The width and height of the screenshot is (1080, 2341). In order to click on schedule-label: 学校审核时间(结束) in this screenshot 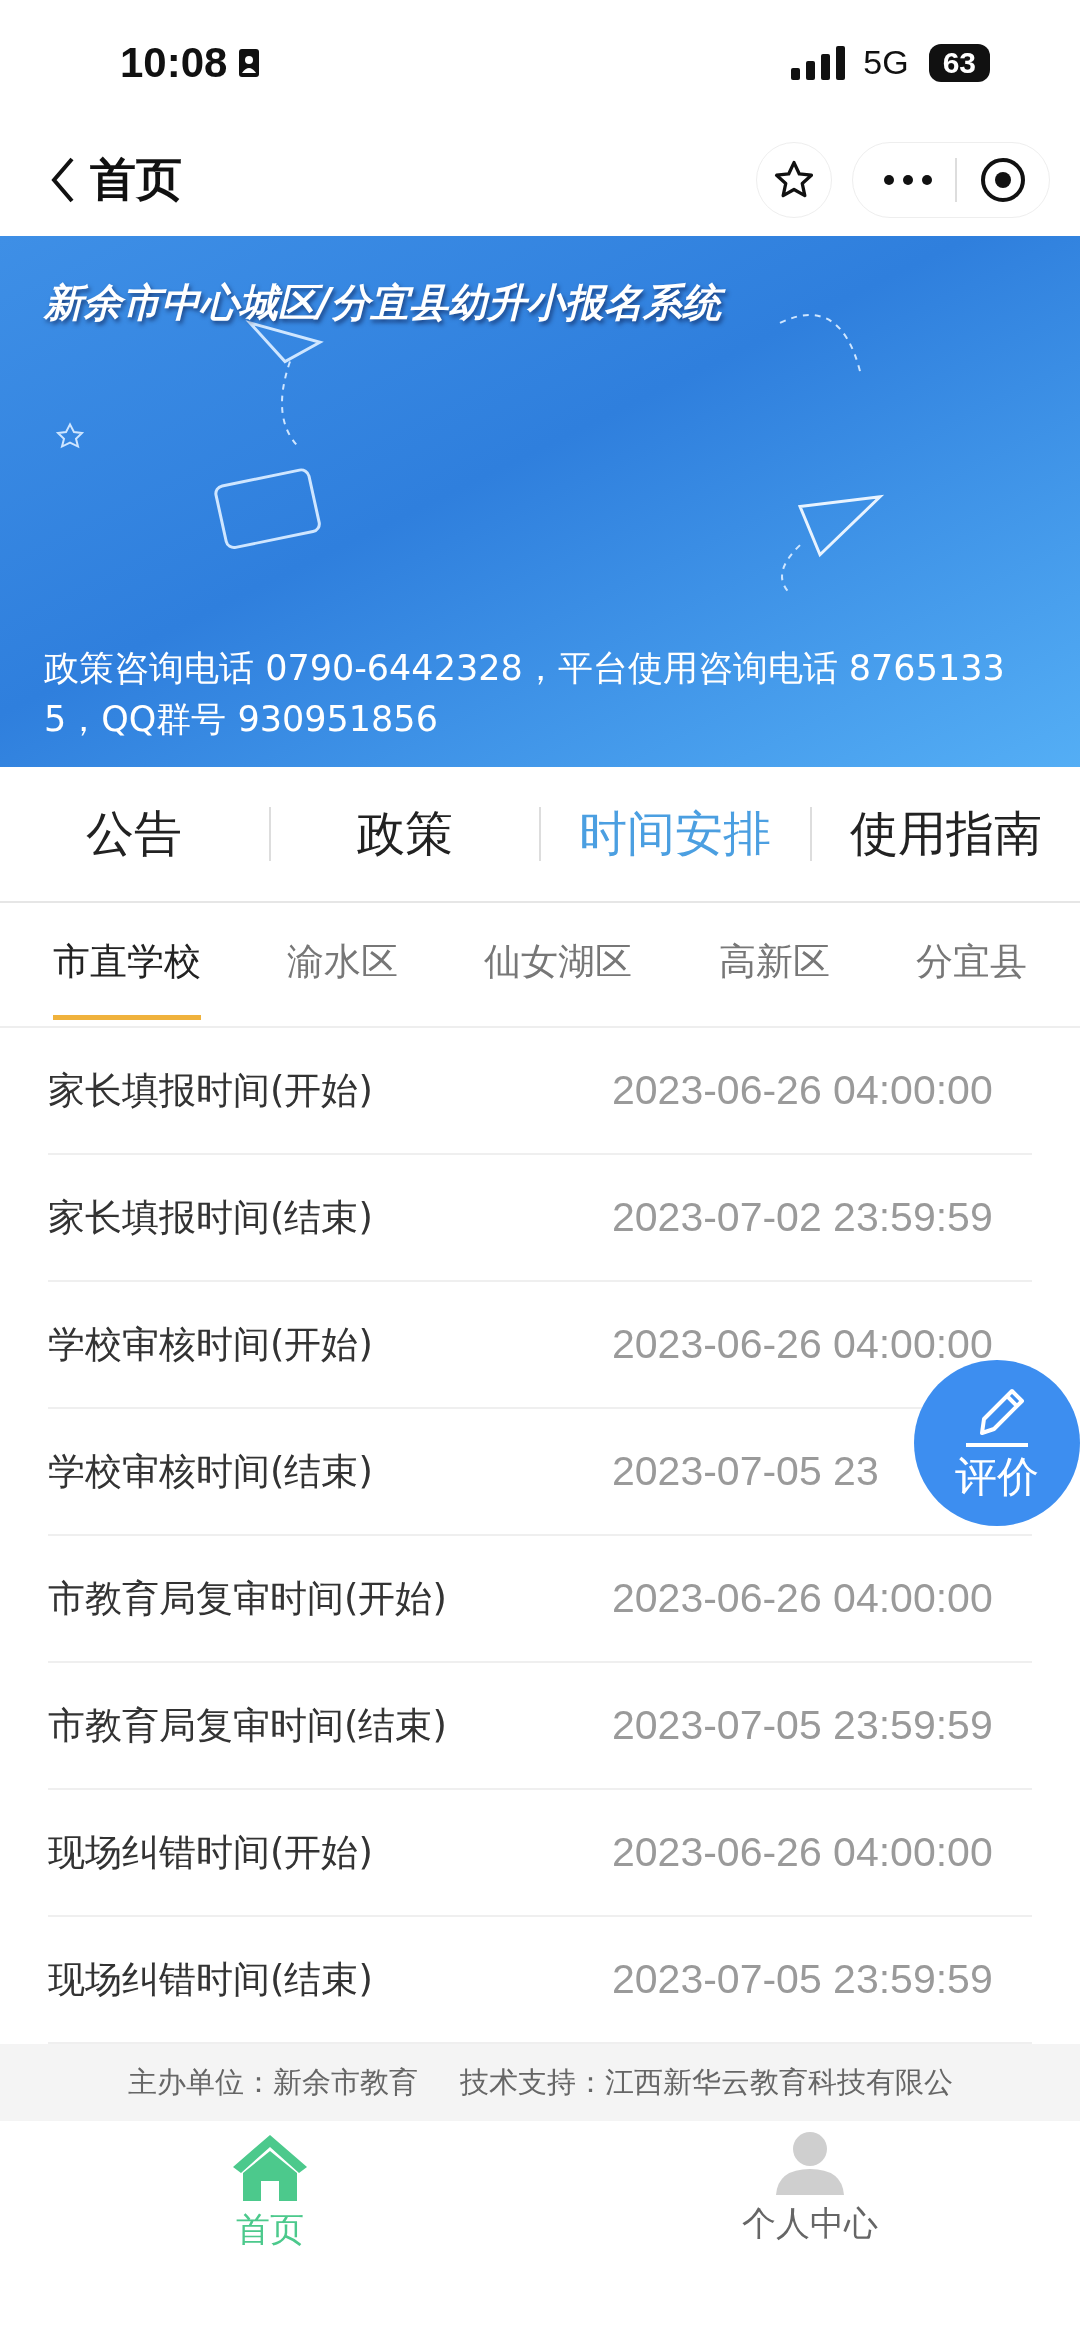, I will do `click(210, 1472)`.